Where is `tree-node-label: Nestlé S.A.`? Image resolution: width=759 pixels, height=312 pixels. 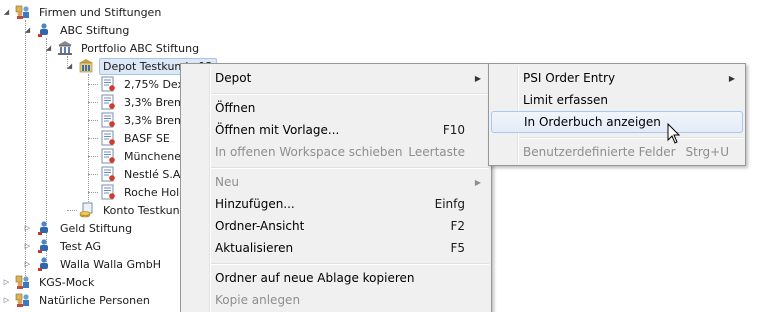
tree-node-label: Nestlé S.A. is located at coordinates (154, 174).